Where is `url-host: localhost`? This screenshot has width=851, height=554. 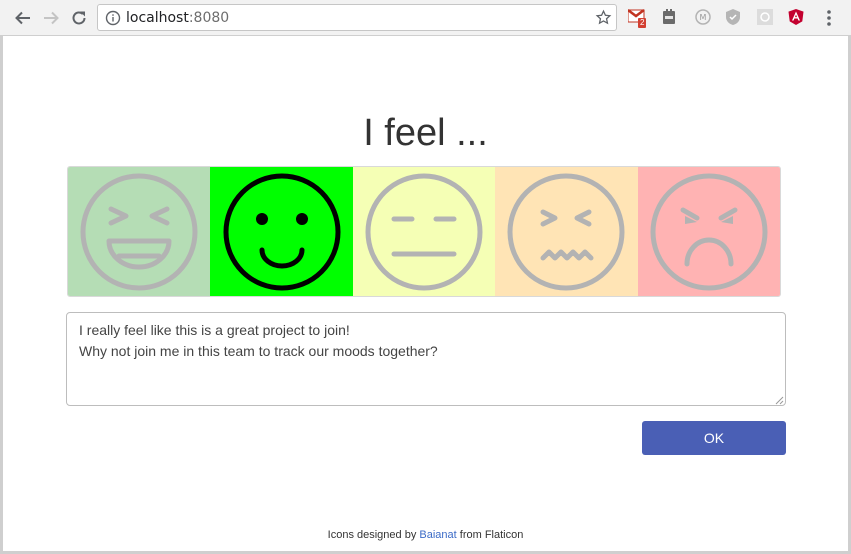 url-host: localhost is located at coordinates (157, 18).